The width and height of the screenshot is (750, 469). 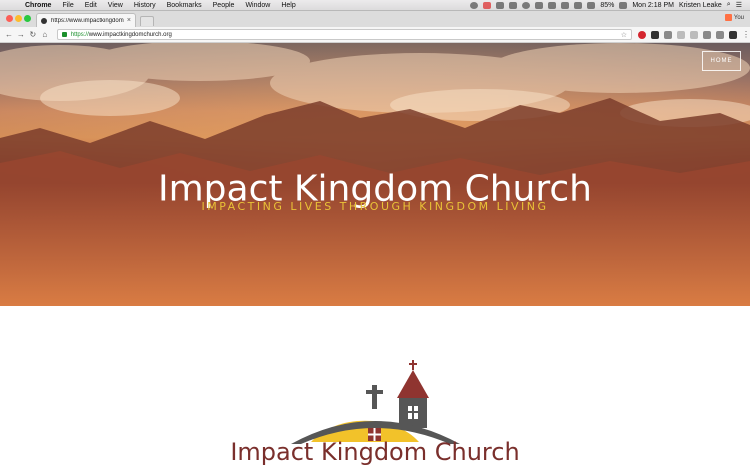 What do you see at coordinates (375, 452) in the screenshot?
I see `logo-text: Impact Kingdom Church` at bounding box center [375, 452].